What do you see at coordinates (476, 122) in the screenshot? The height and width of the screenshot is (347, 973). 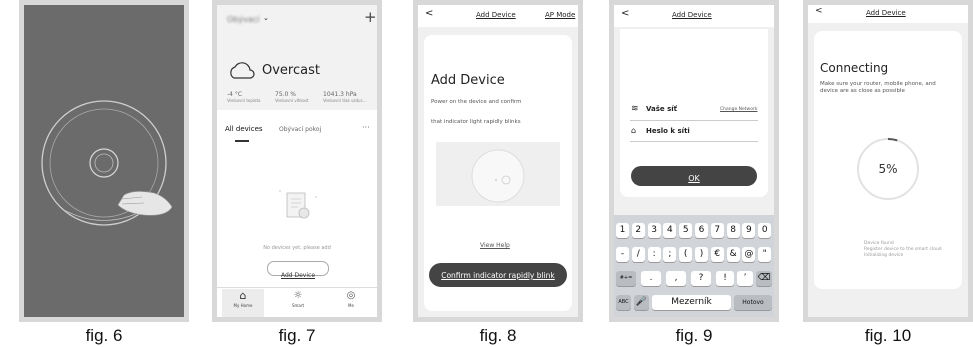 I see `instruction-line-2: that indicator light rapidly blinks` at bounding box center [476, 122].